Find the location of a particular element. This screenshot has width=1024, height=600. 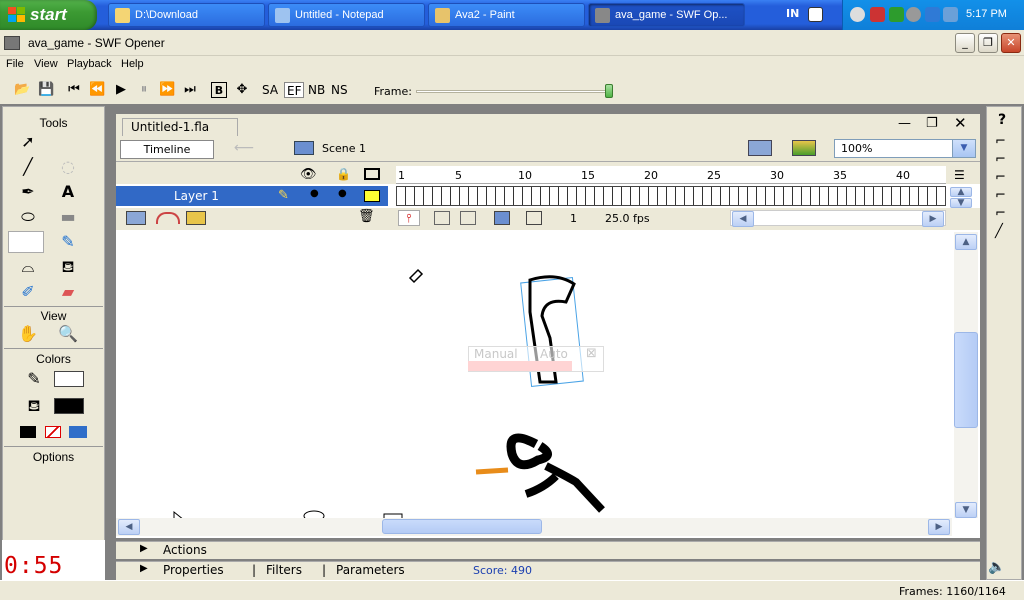

layer-name: Layer 1 is located at coordinates (196, 196).